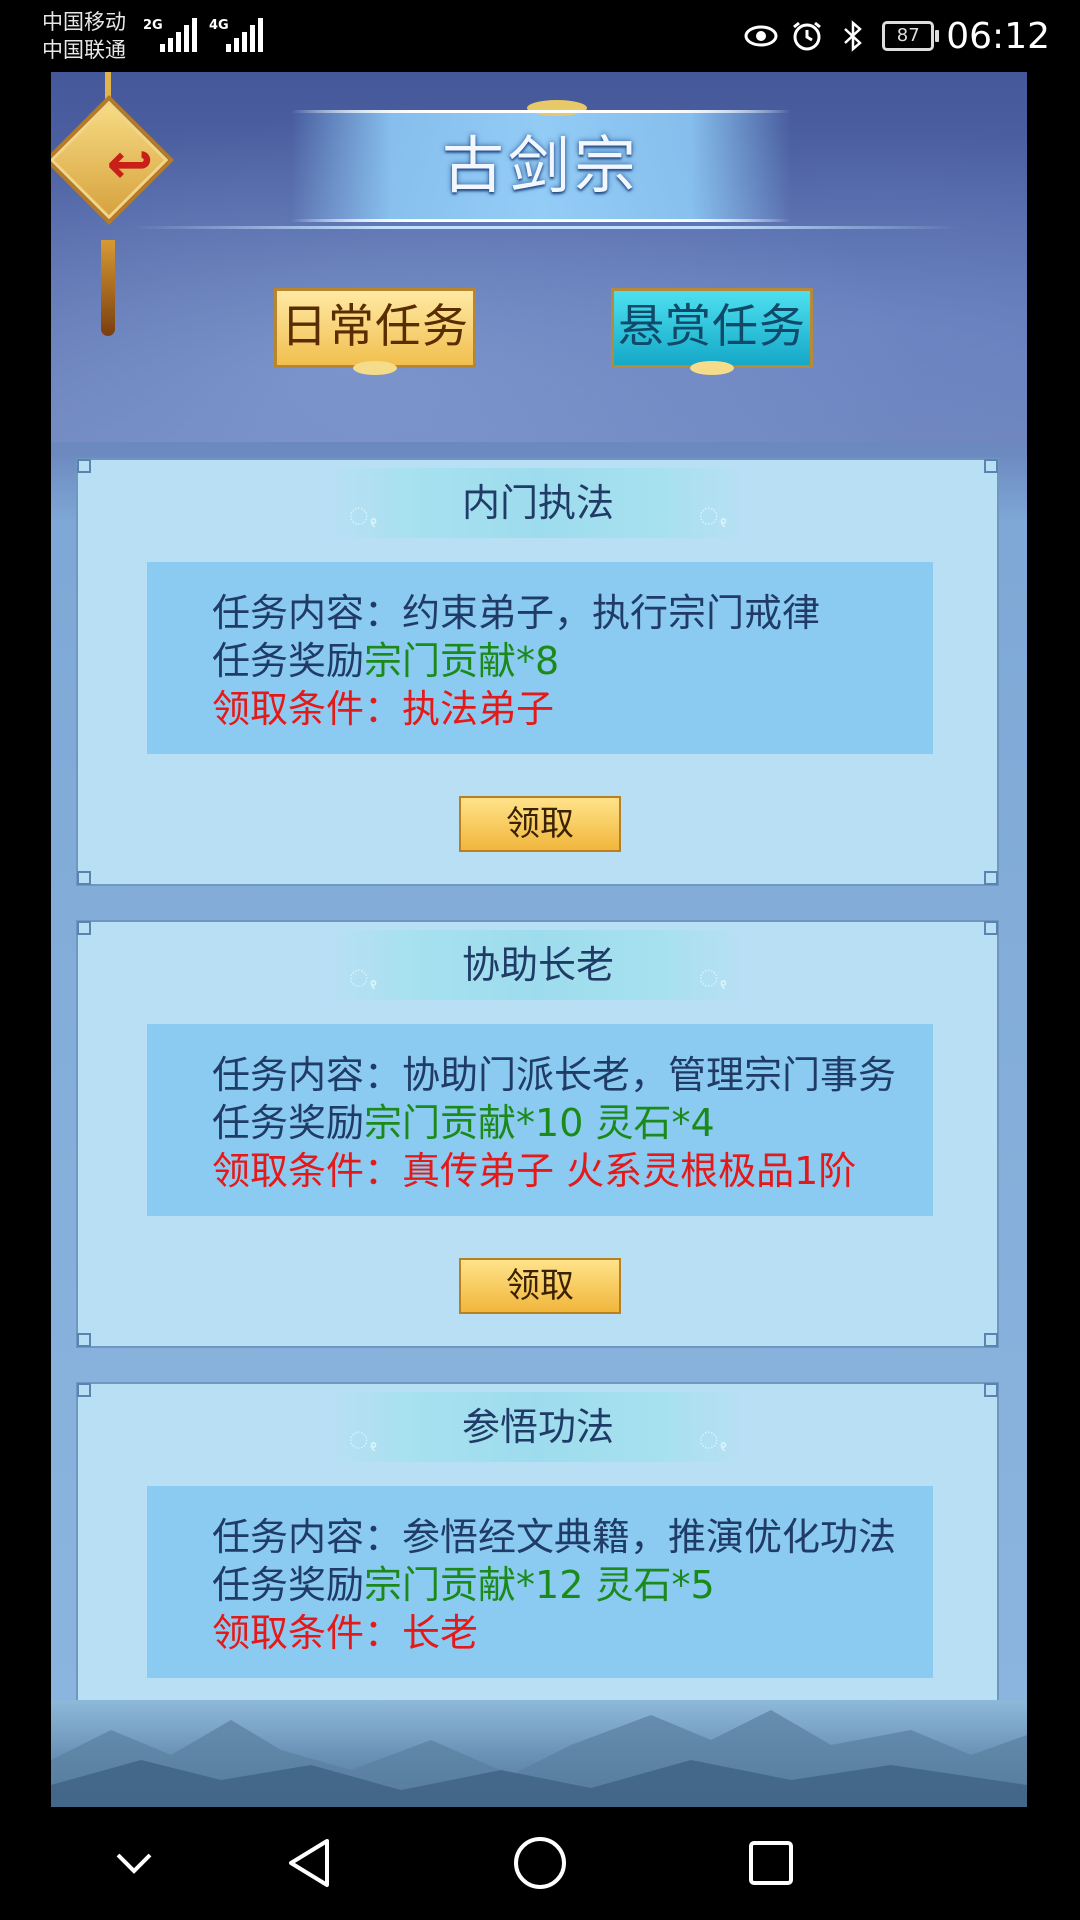 This screenshot has width=1080, height=1920. I want to click on signal-bars-1-icon, so click(180, 35).